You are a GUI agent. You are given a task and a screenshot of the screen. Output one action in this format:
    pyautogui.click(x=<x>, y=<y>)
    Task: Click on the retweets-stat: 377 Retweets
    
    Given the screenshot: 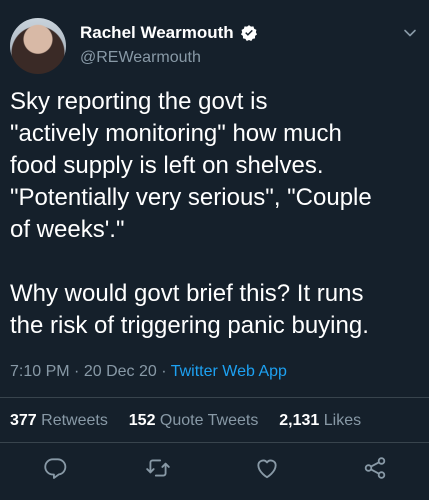 What is the action you would take?
    pyautogui.click(x=61, y=420)
    